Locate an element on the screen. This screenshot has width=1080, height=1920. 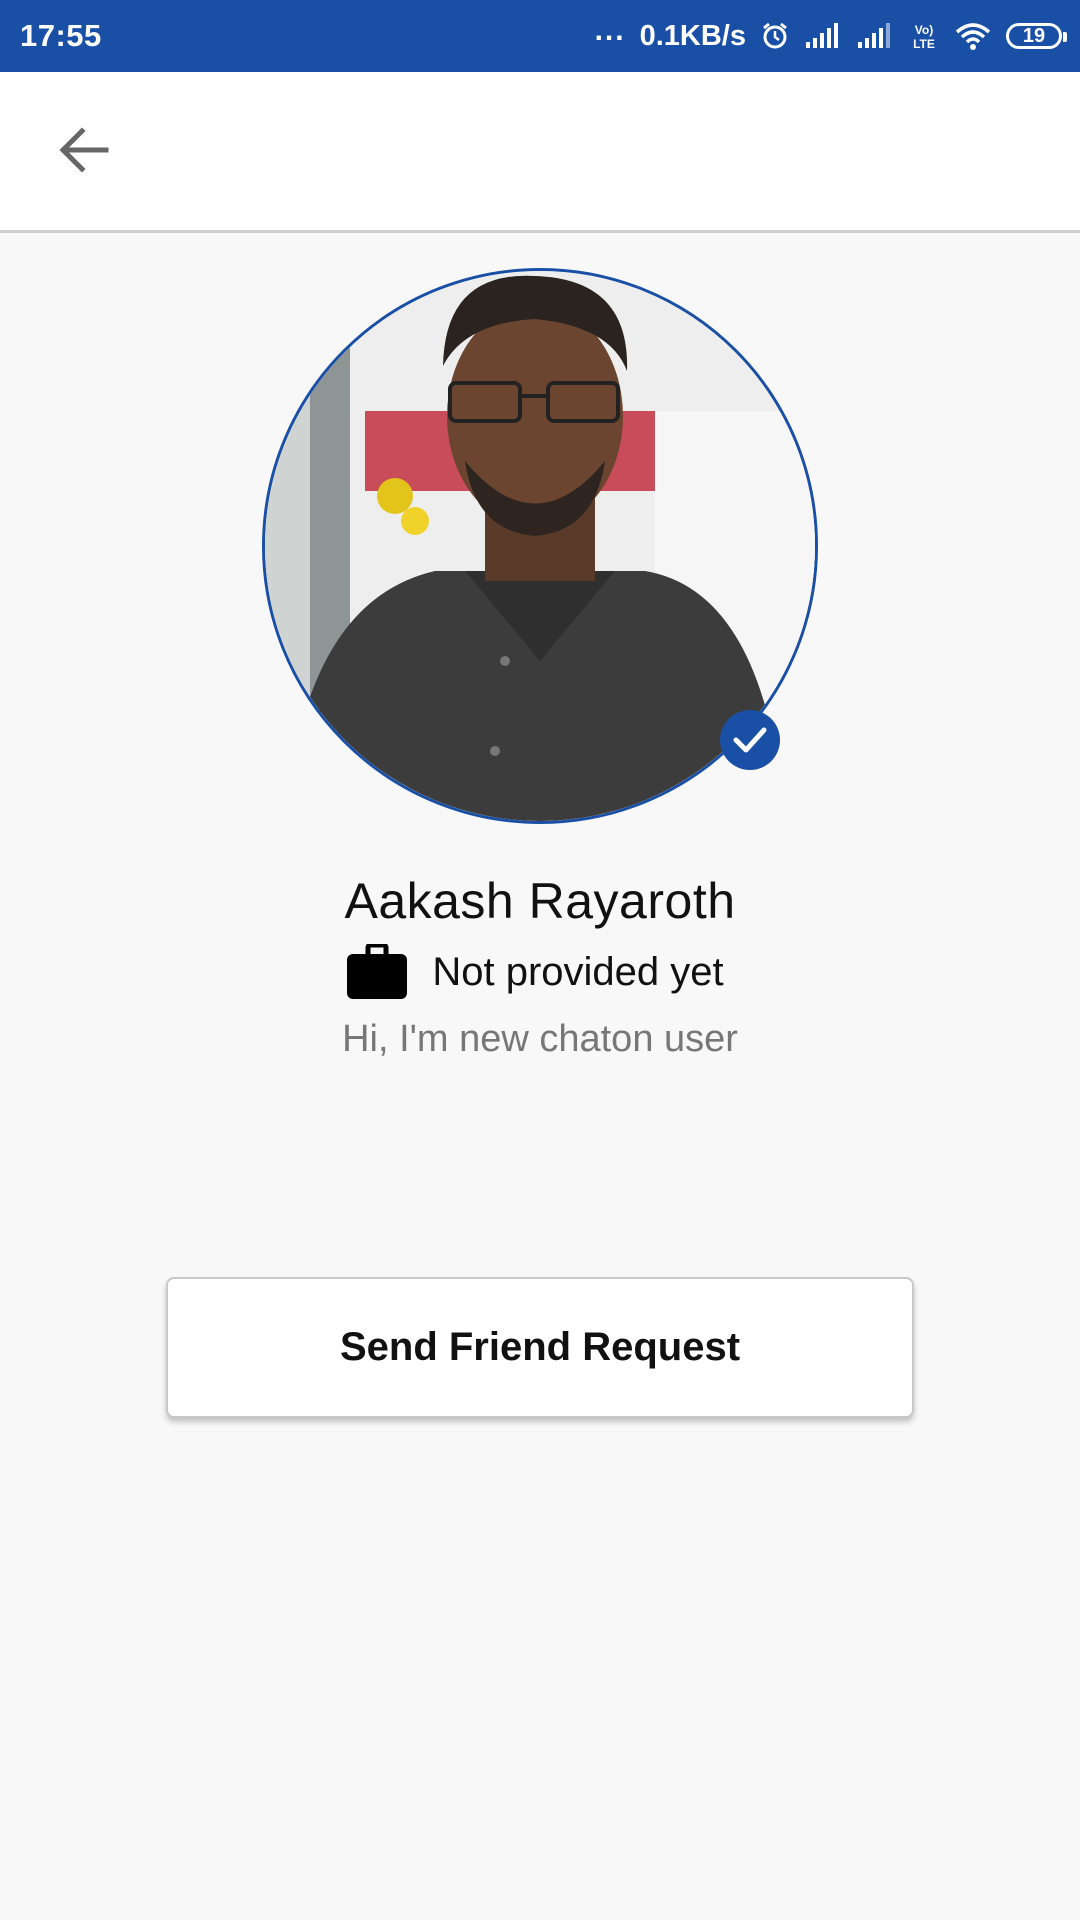
status-time: 17:55 is located at coordinates (61, 35).